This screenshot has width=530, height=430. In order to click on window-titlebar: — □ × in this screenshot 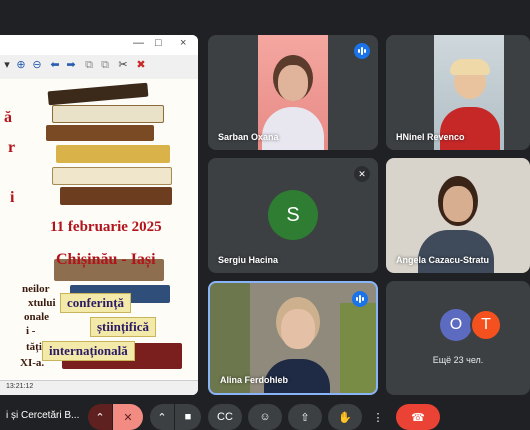, I will do `click(99, 45)`.